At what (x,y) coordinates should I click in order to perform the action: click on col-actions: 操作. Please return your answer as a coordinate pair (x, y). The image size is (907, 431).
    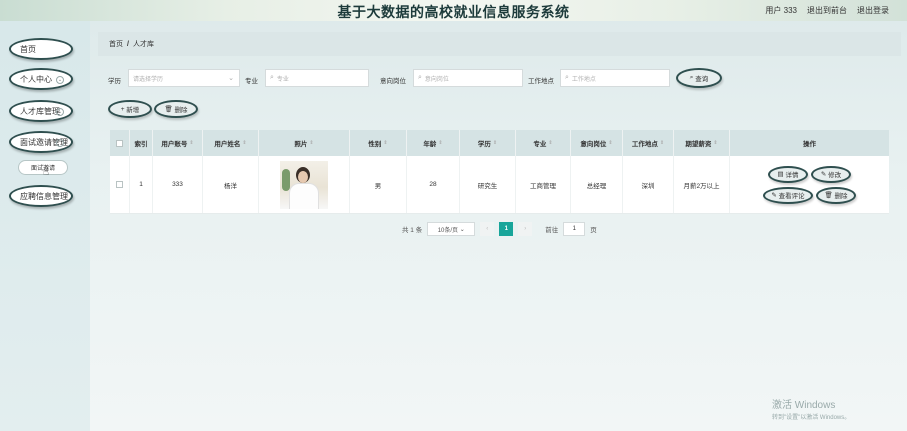
    Looking at the image, I should click on (809, 144).